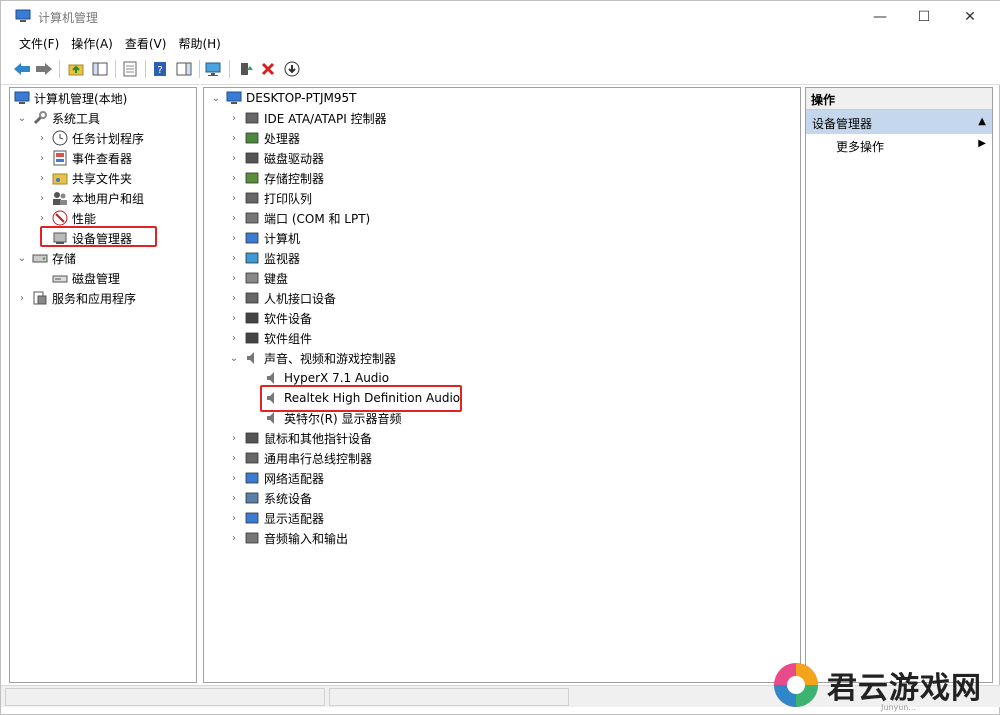 This screenshot has height=715, width=1000. Describe the element at coordinates (330, 358) in the screenshot. I see `tree-label: 声音、视频和游戏控制器` at that location.